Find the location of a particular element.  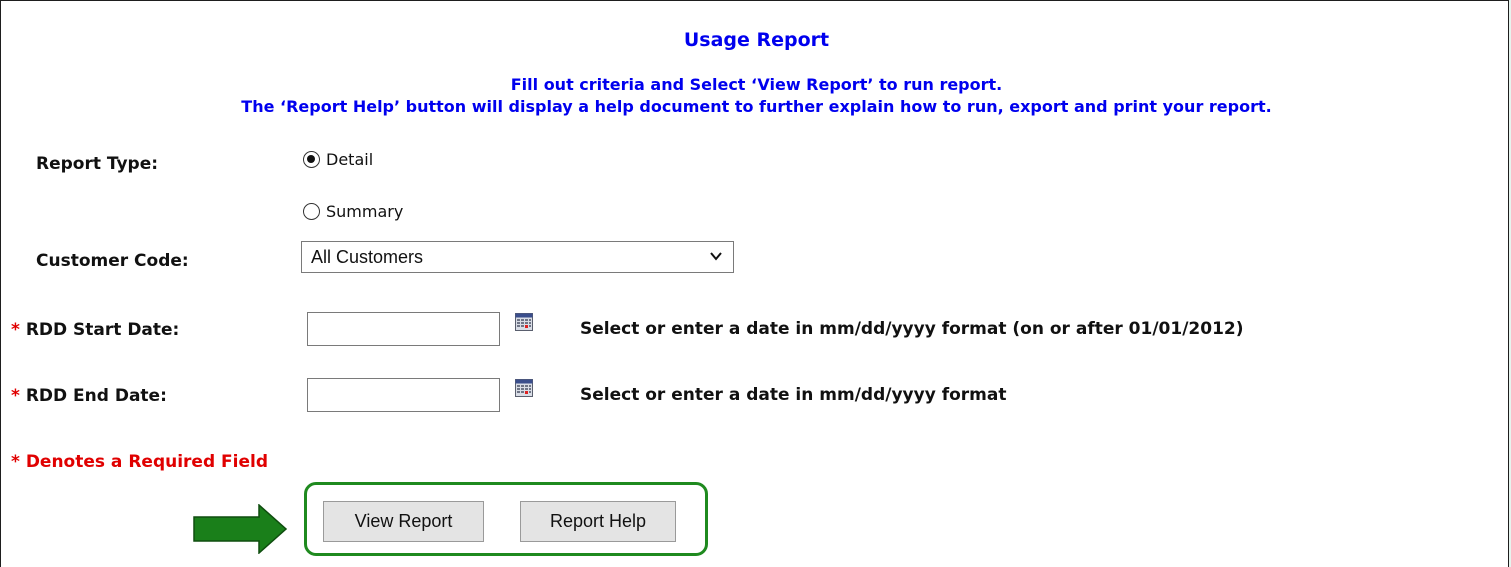

rdd-end-date-text: RDD End Date: is located at coordinates (96, 396).